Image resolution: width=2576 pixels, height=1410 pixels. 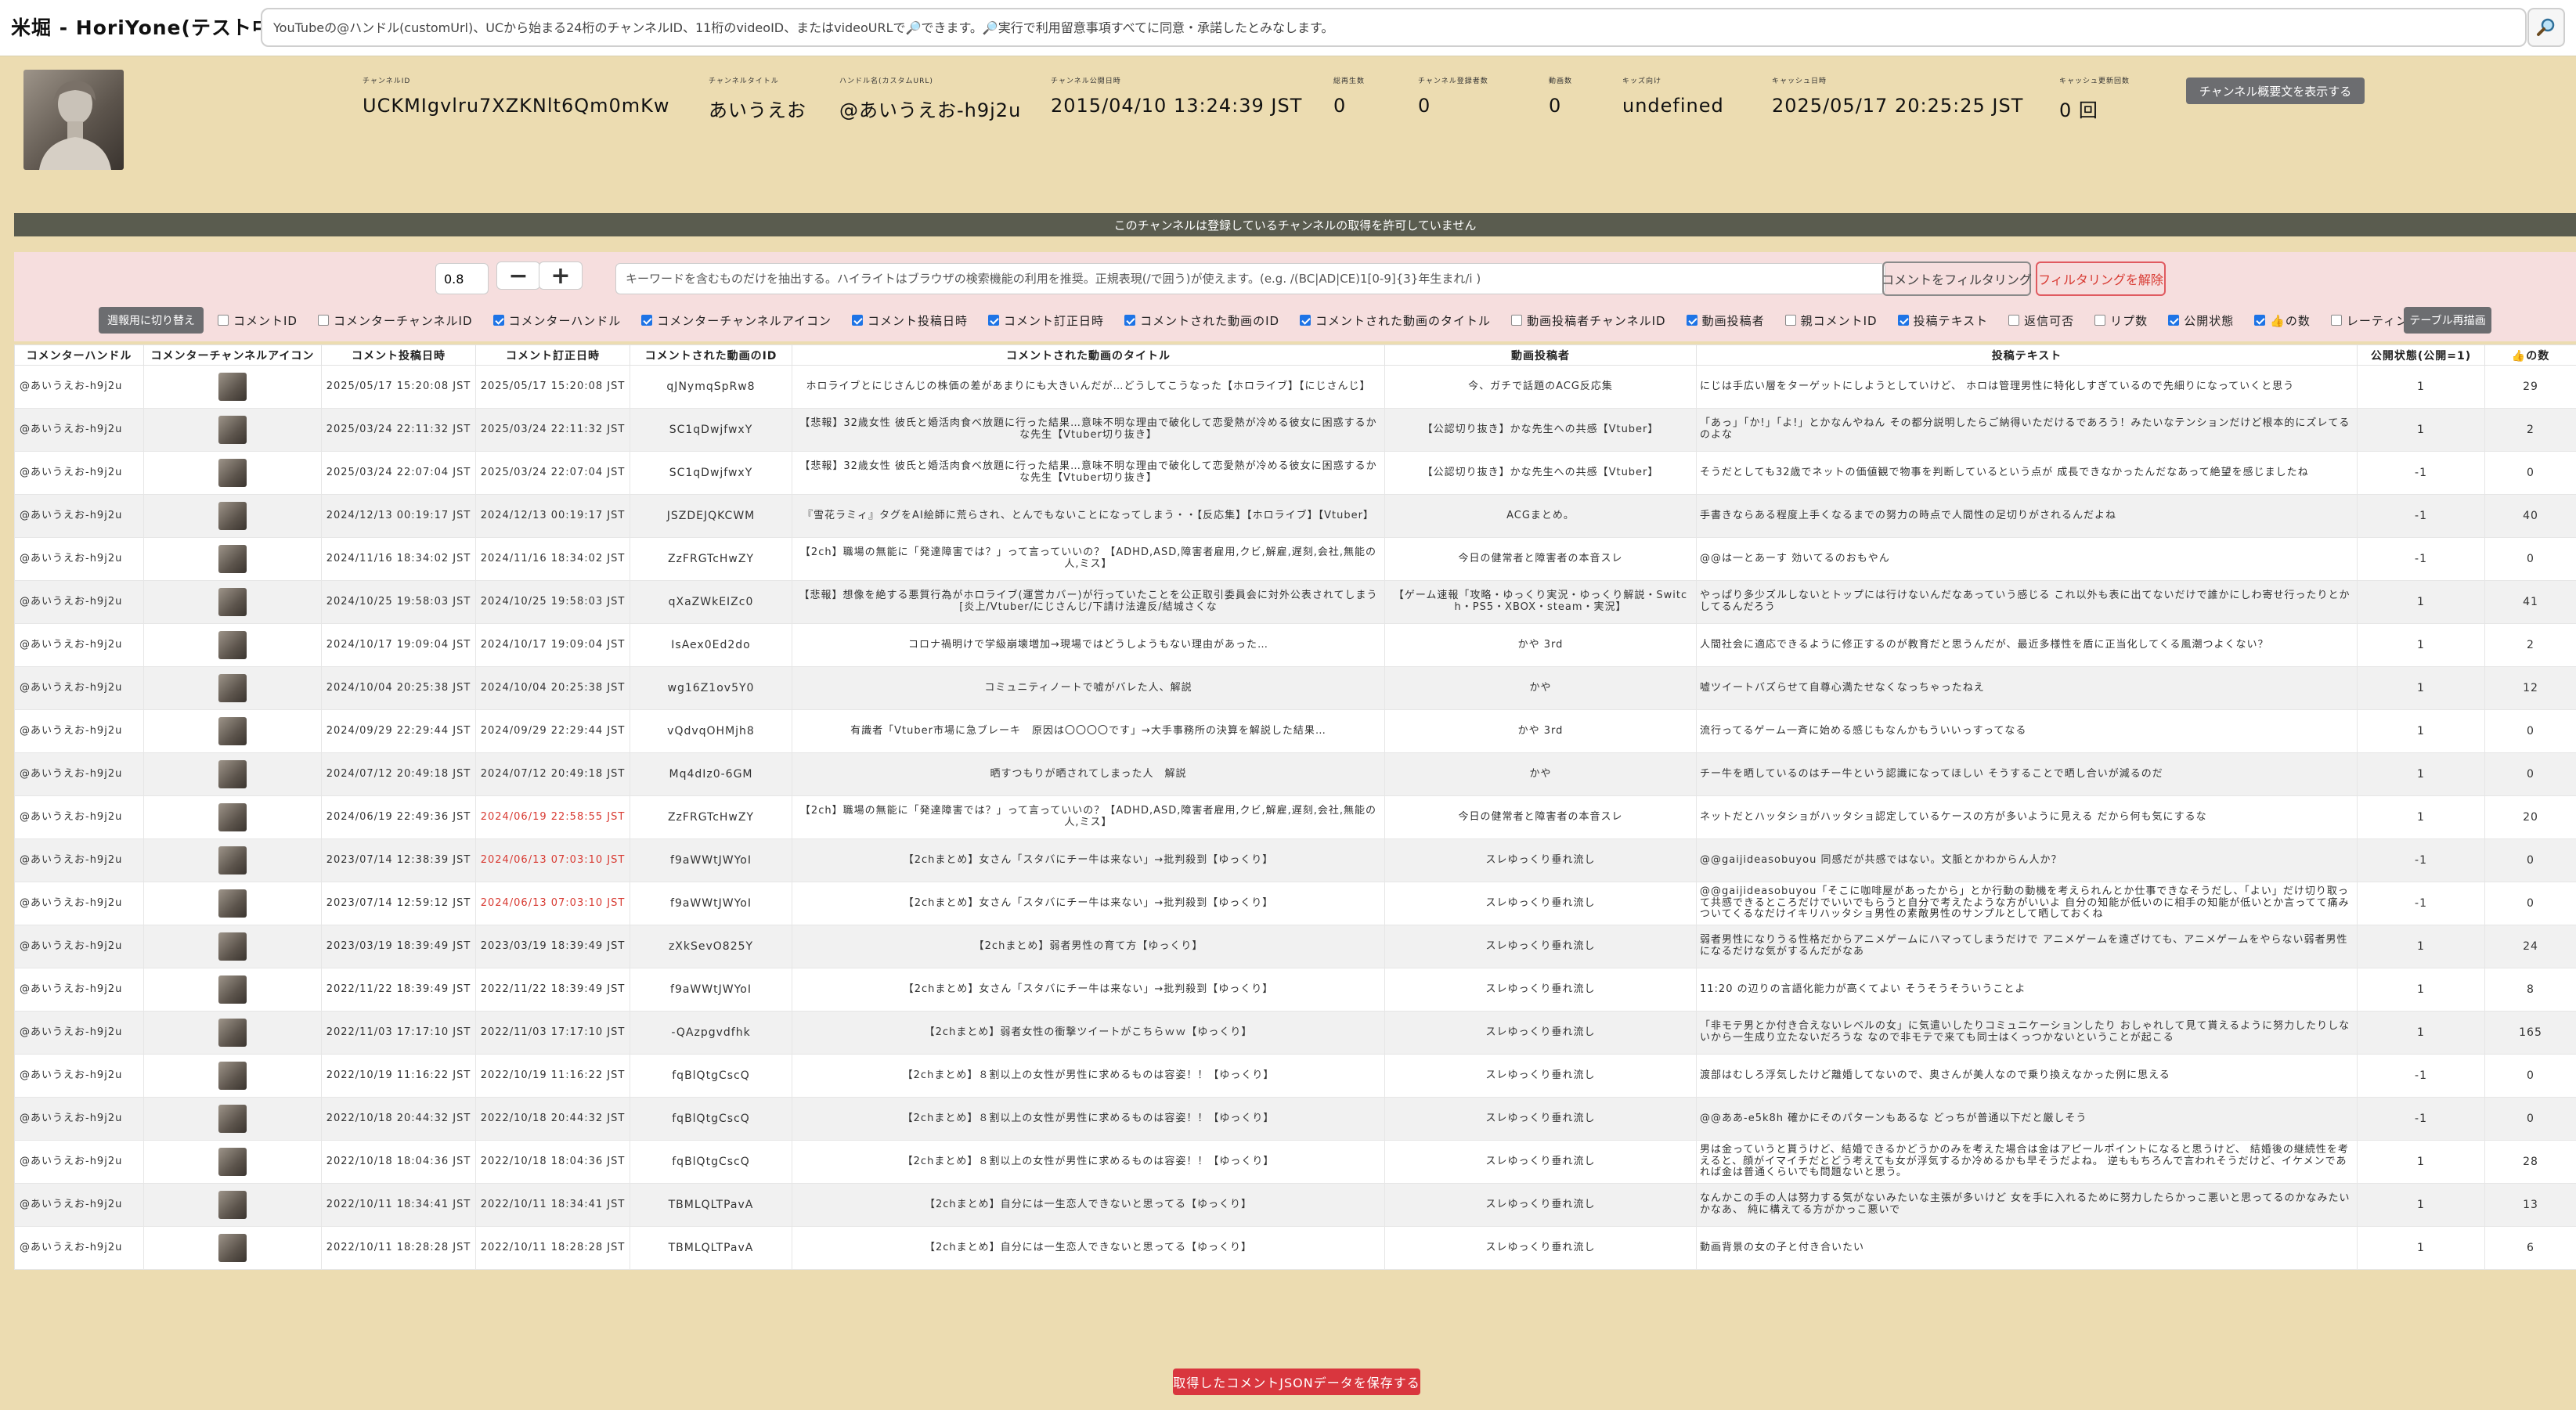 I want to click on show-description-button: チャンネル概要文を表示する, so click(x=2275, y=91).